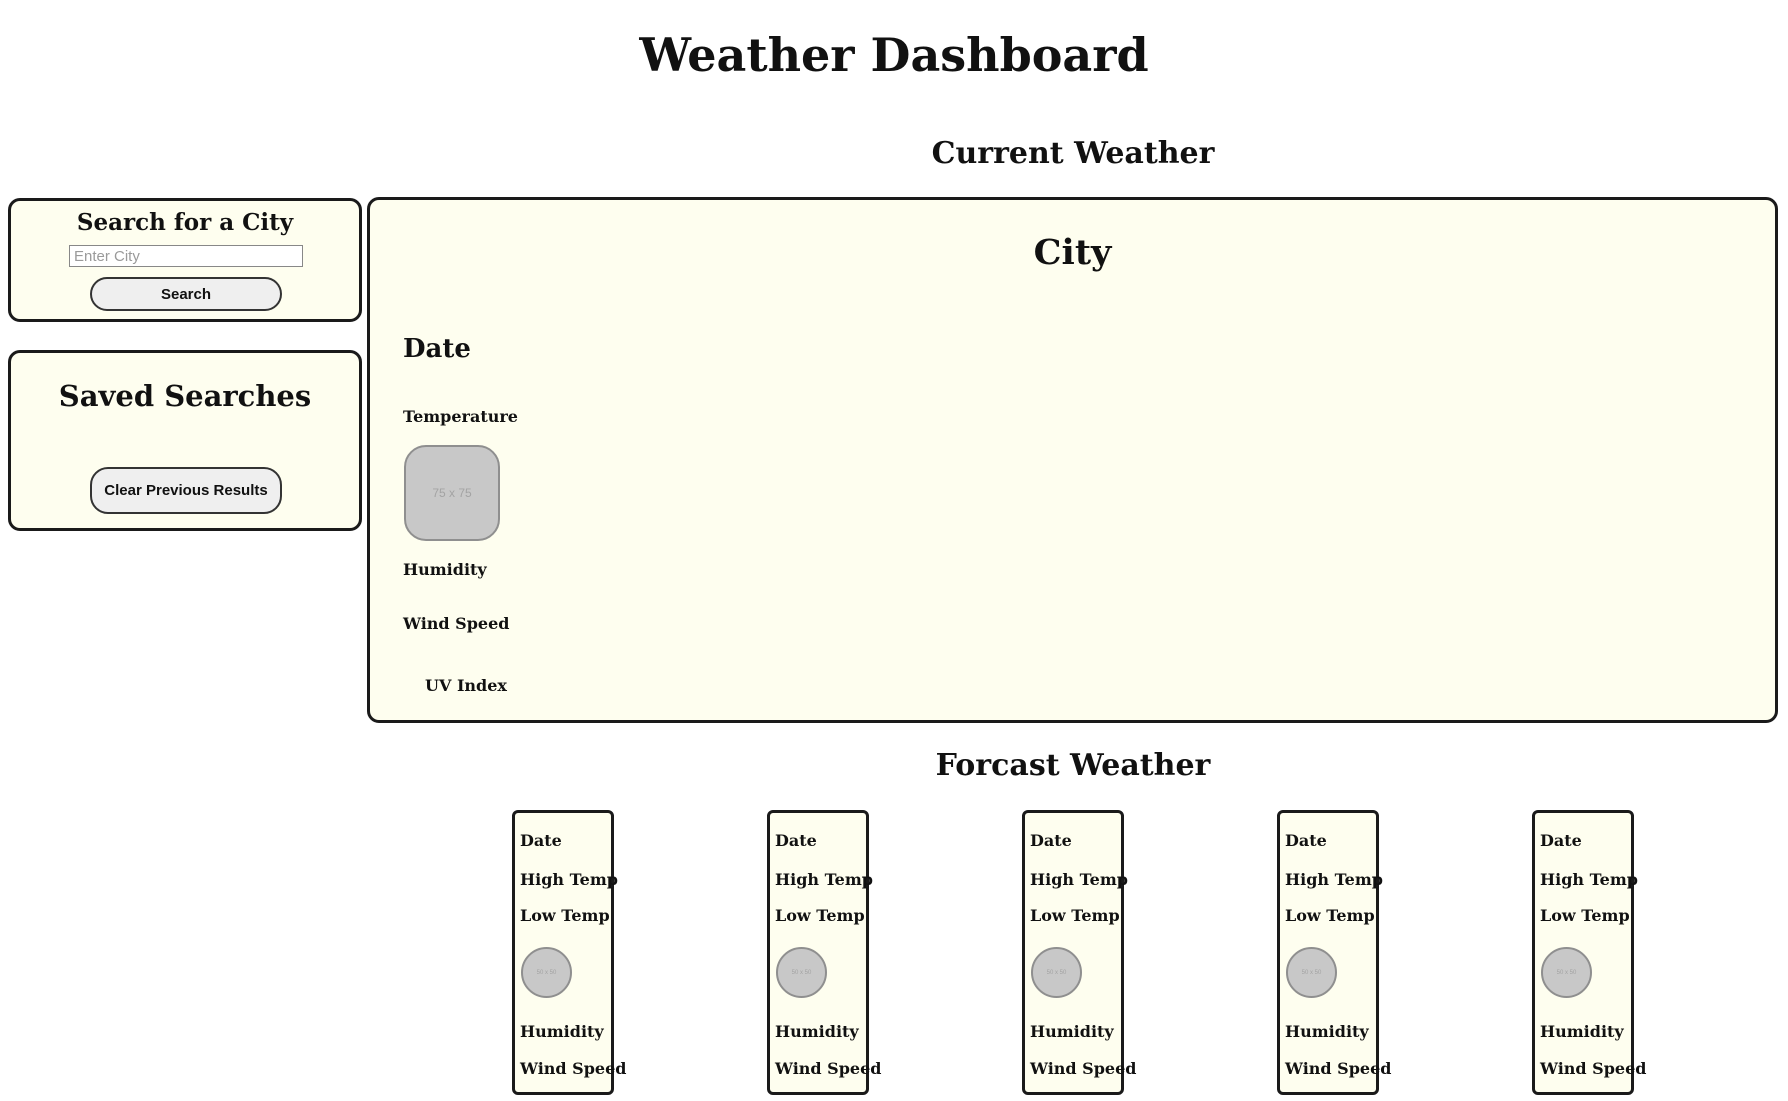 This screenshot has height=1101, width=1788. What do you see at coordinates (185, 440) in the screenshot?
I see `saved-searches-panel: Saved Searches Clear Previous Results` at bounding box center [185, 440].